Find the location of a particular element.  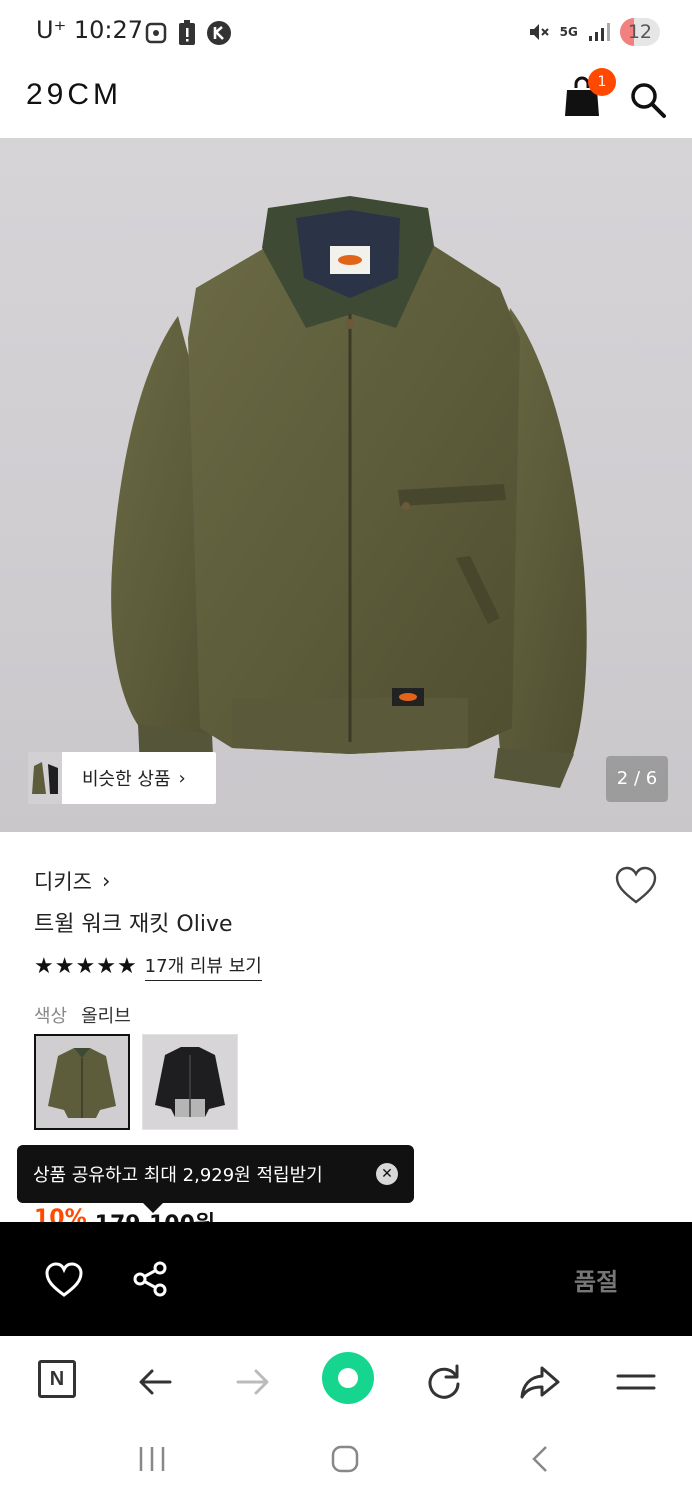

mute-icon is located at coordinates (539, 32).